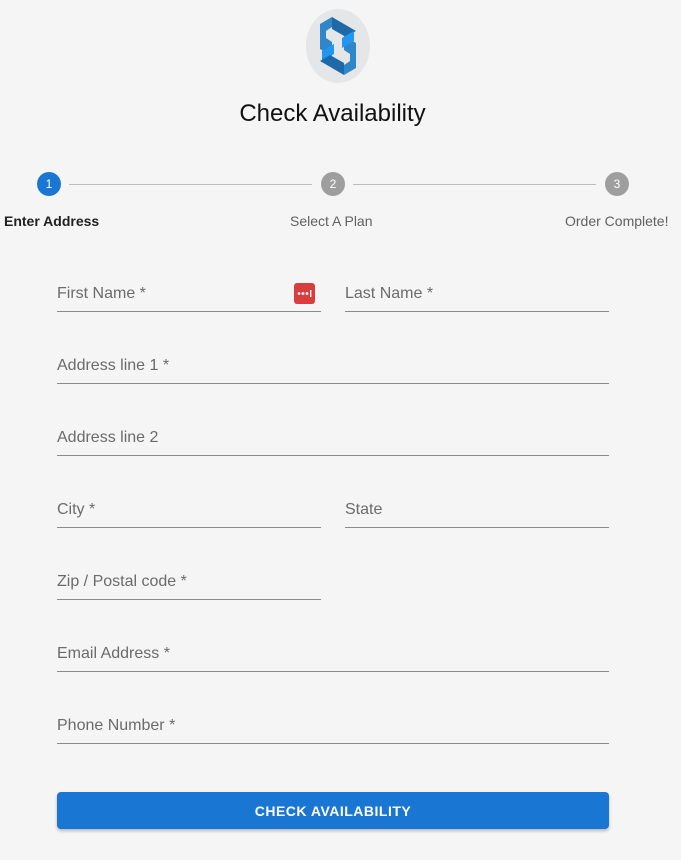 The image size is (681, 860). What do you see at coordinates (189, 512) in the screenshot?
I see `city-field: City *` at bounding box center [189, 512].